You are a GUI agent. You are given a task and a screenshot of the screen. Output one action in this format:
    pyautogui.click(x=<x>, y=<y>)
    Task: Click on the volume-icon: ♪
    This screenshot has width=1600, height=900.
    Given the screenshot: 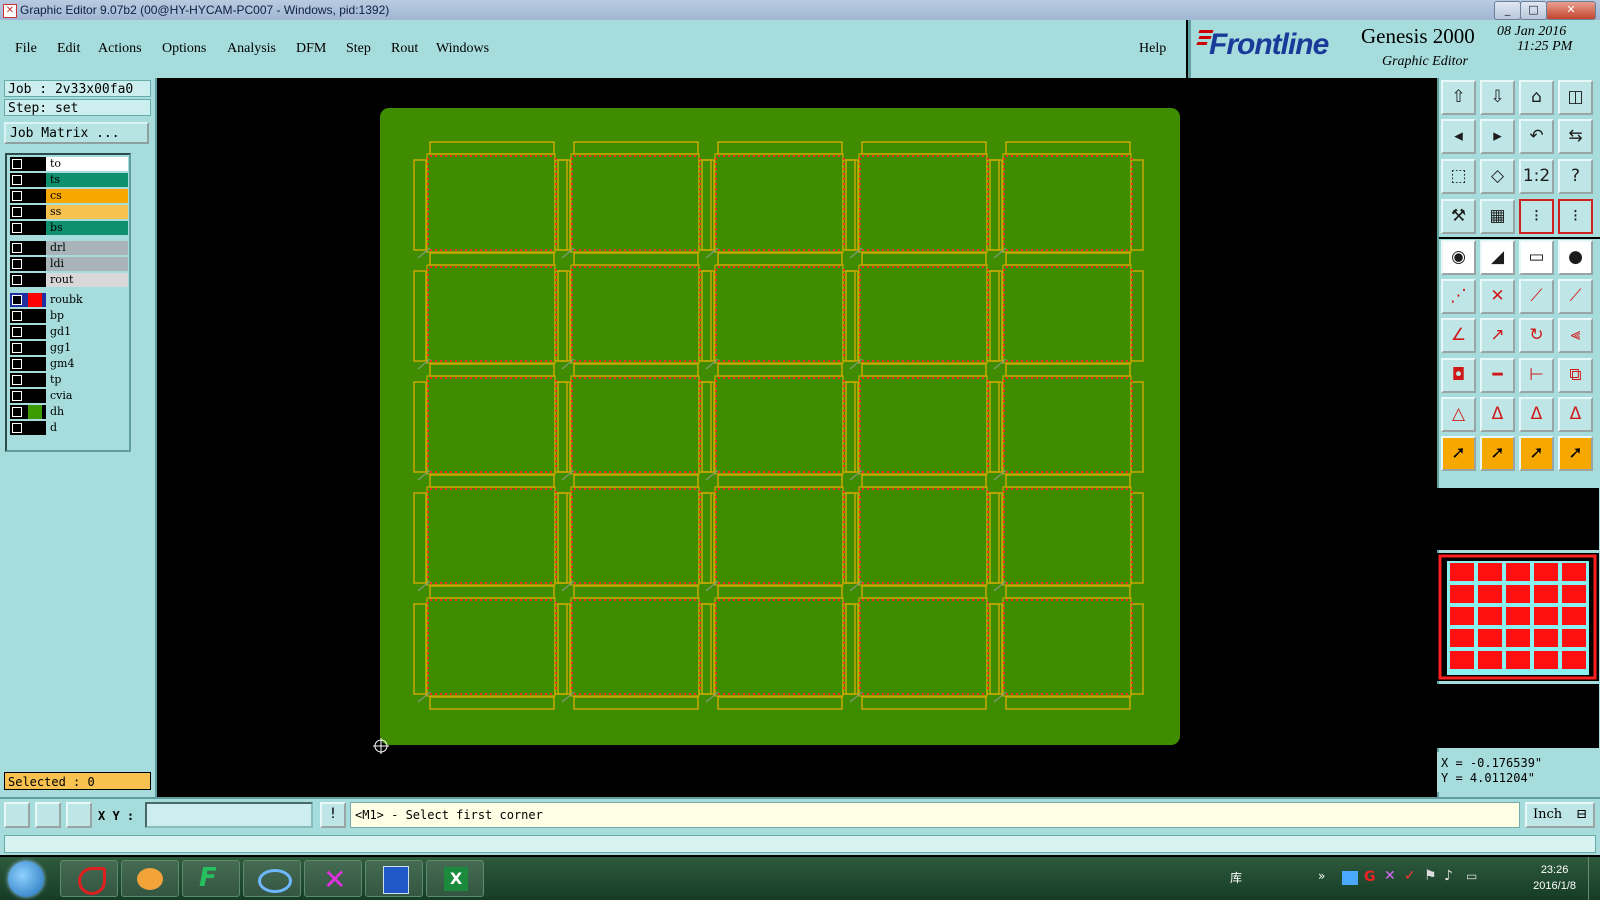 What is the action you would take?
    pyautogui.click(x=1448, y=876)
    